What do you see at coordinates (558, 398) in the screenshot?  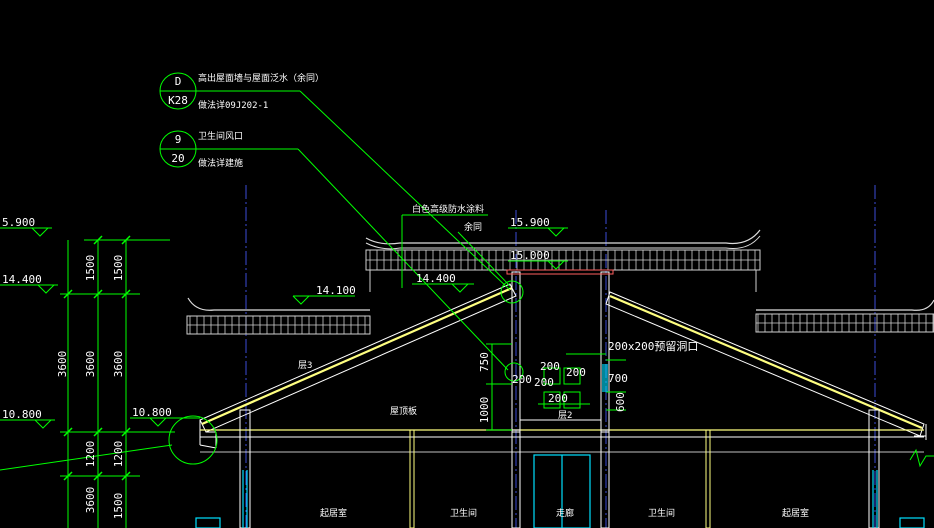 I see `vent-dim-4: 200` at bounding box center [558, 398].